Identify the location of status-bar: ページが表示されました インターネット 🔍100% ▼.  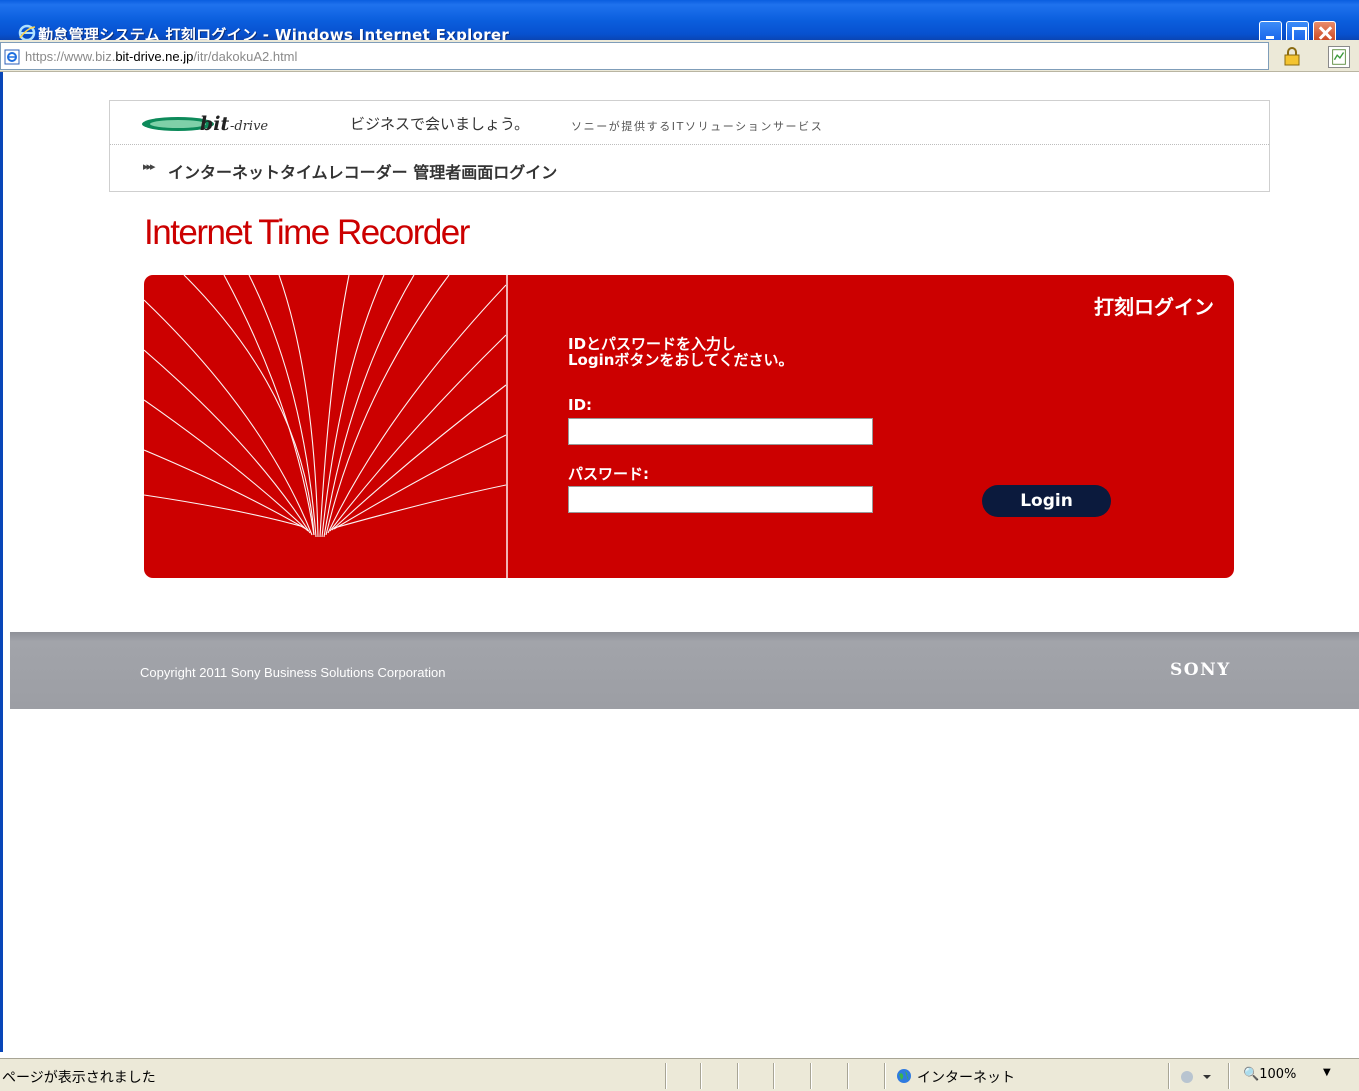
(679, 1074).